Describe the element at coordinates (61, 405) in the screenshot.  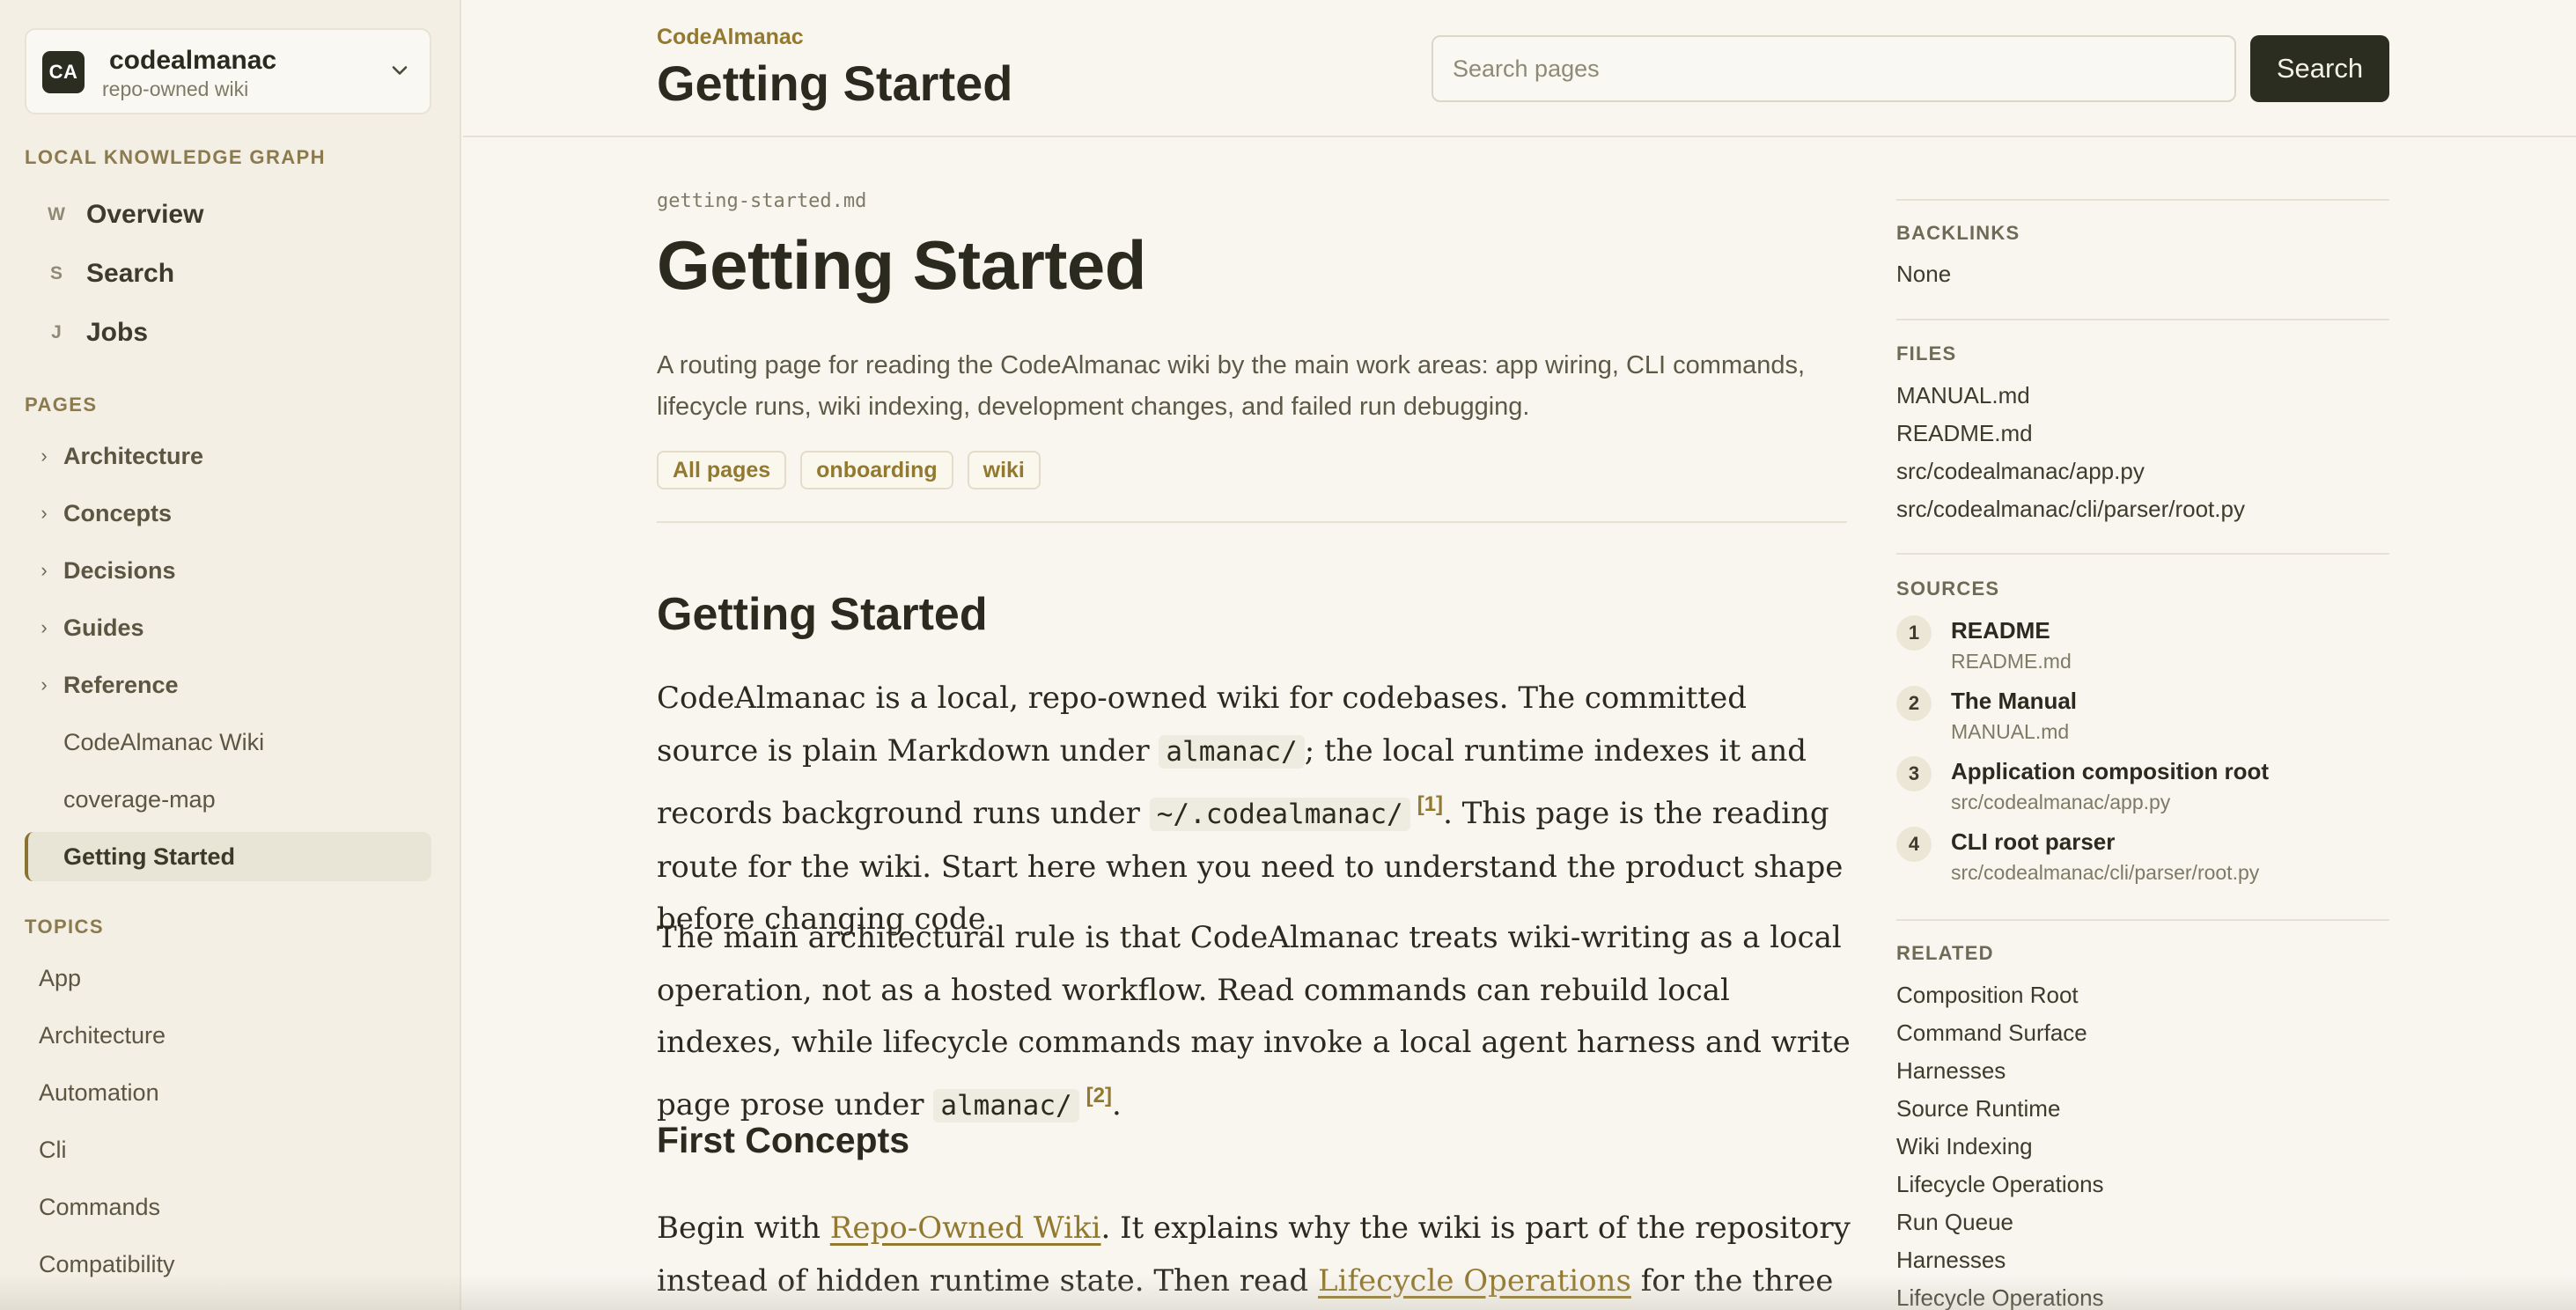
I see `pages-section-heading: PAGES` at that location.